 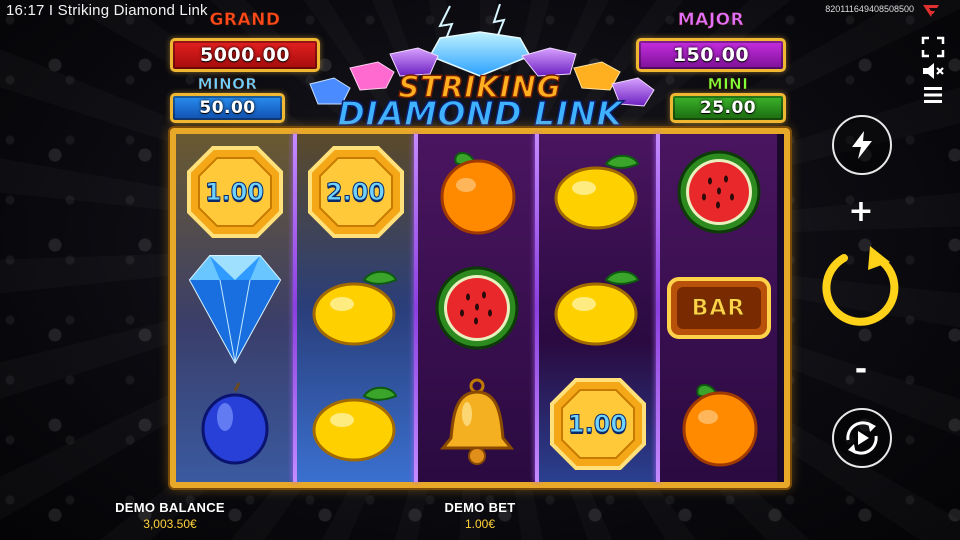 I want to click on bet-display: DEMO BET 1.00€, so click(x=480, y=515).